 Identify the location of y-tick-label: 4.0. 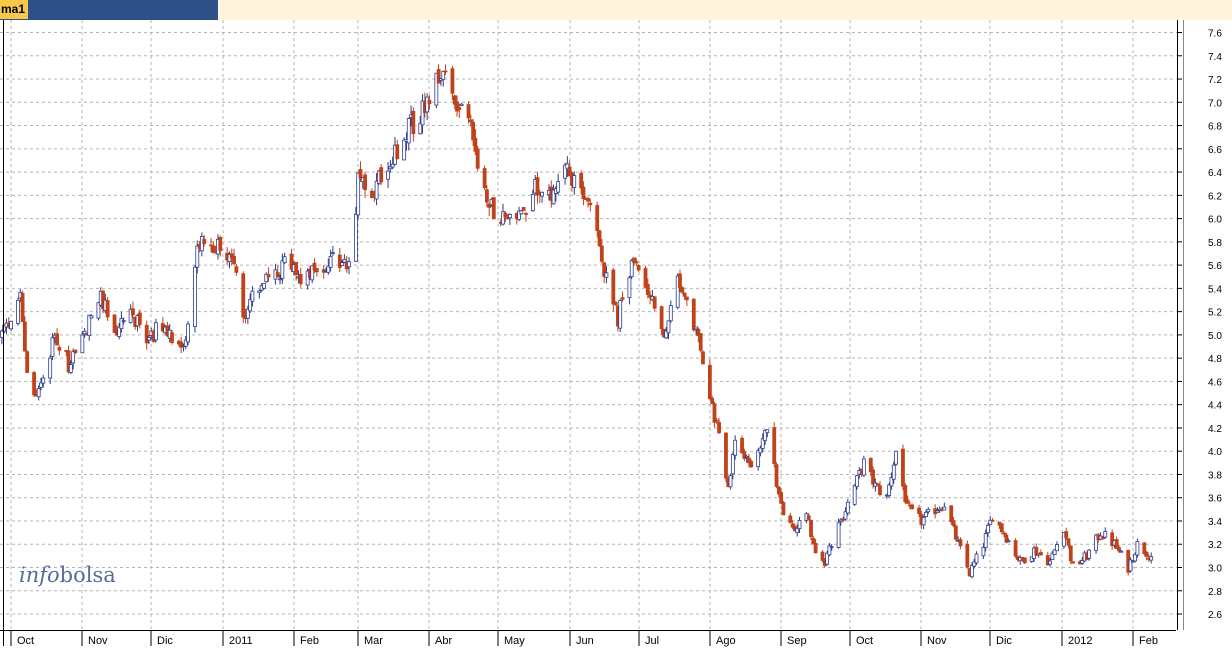
(1215, 452).